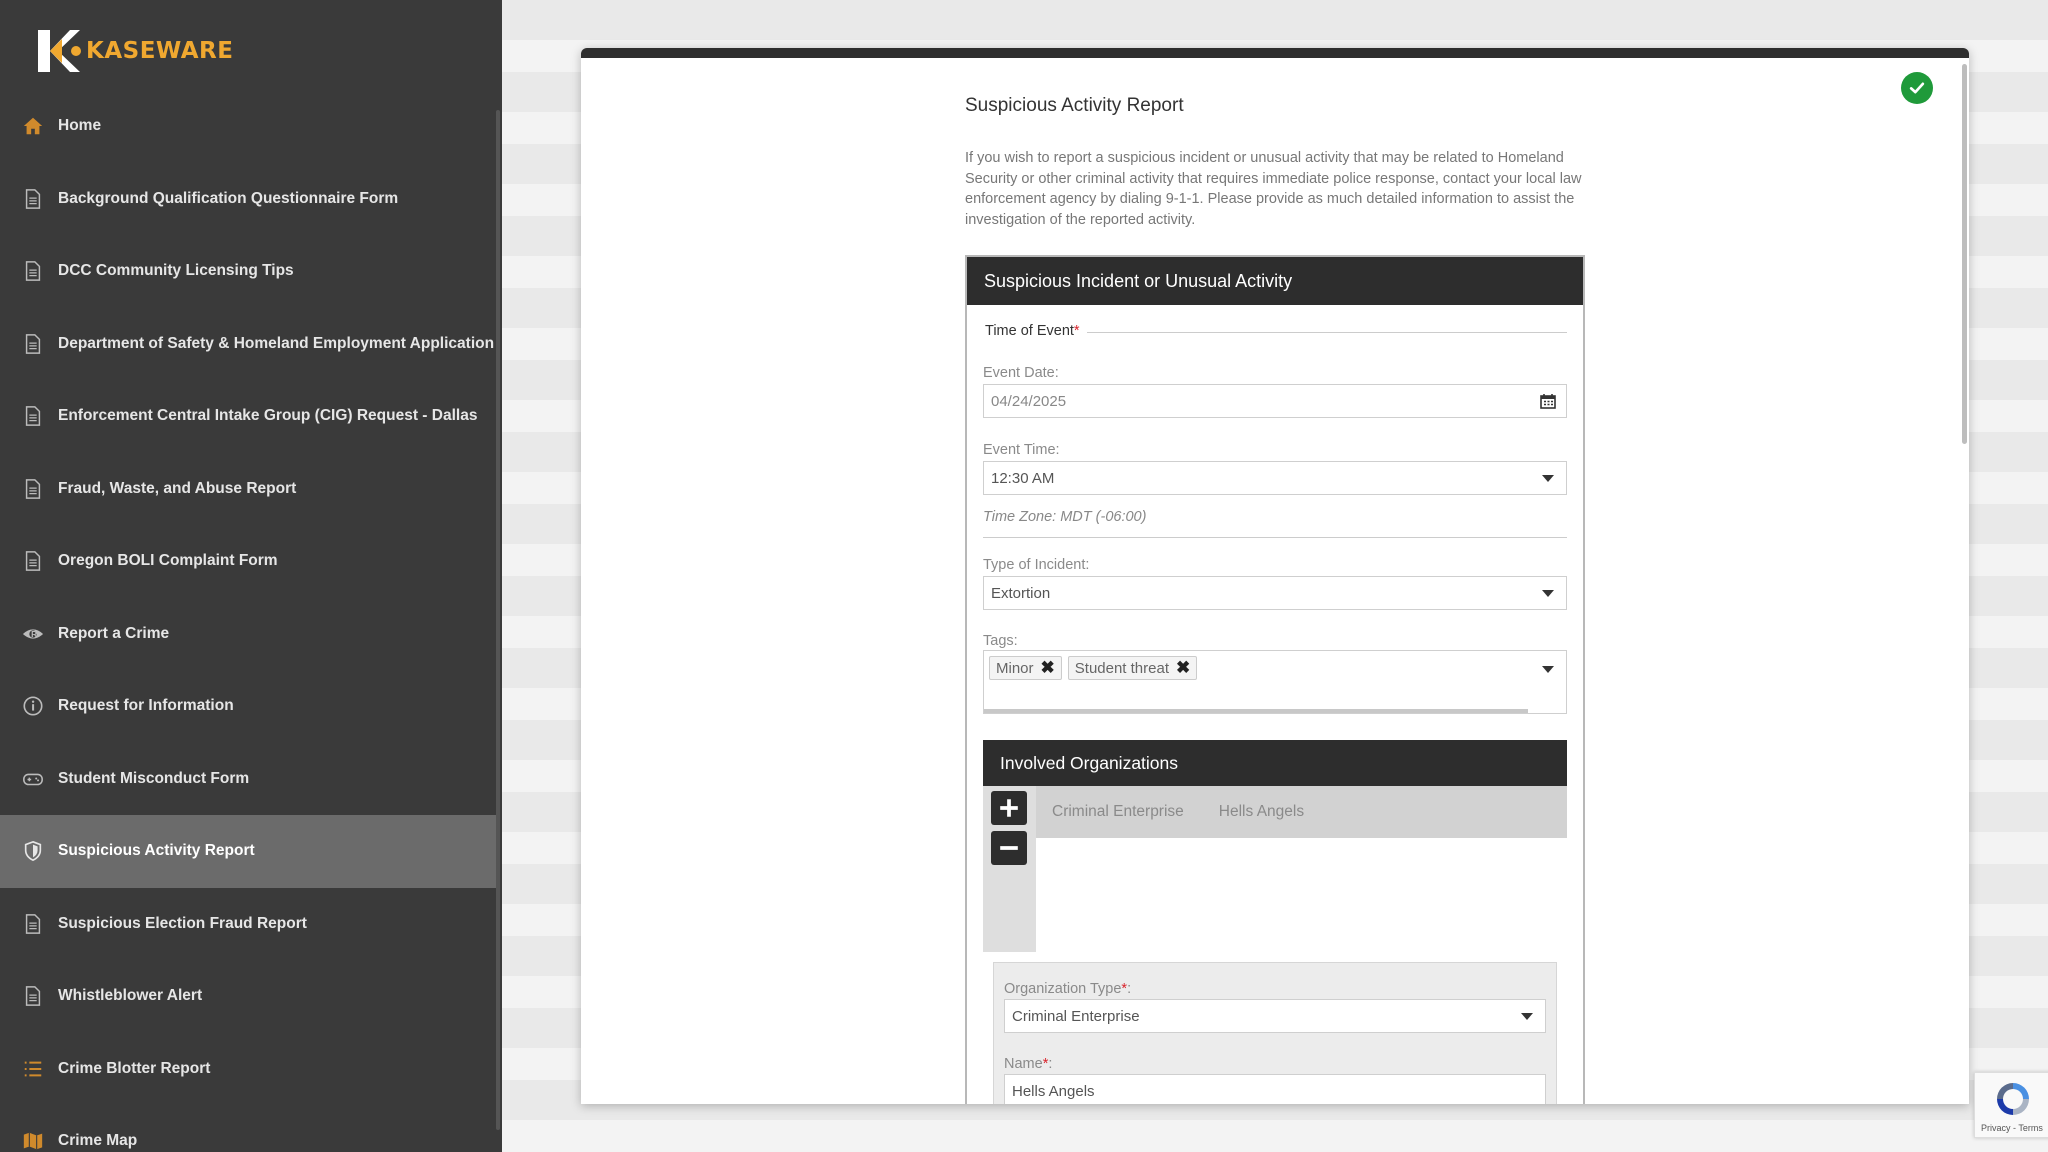 The width and height of the screenshot is (2048, 1152). I want to click on sidebar-item-home: Home, so click(250, 126).